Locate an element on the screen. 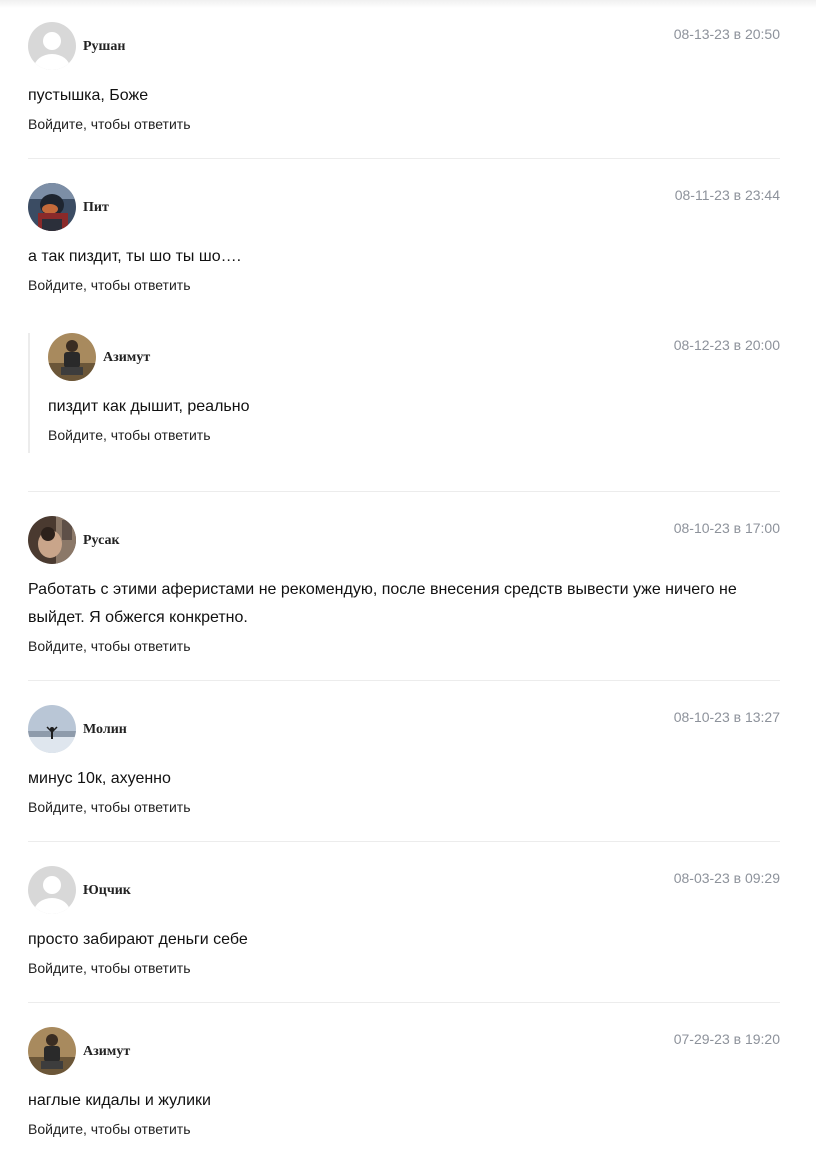 The width and height of the screenshot is (816, 1171). comment-header: Азимут 08-12-23 в 20:00 is located at coordinates (414, 357).